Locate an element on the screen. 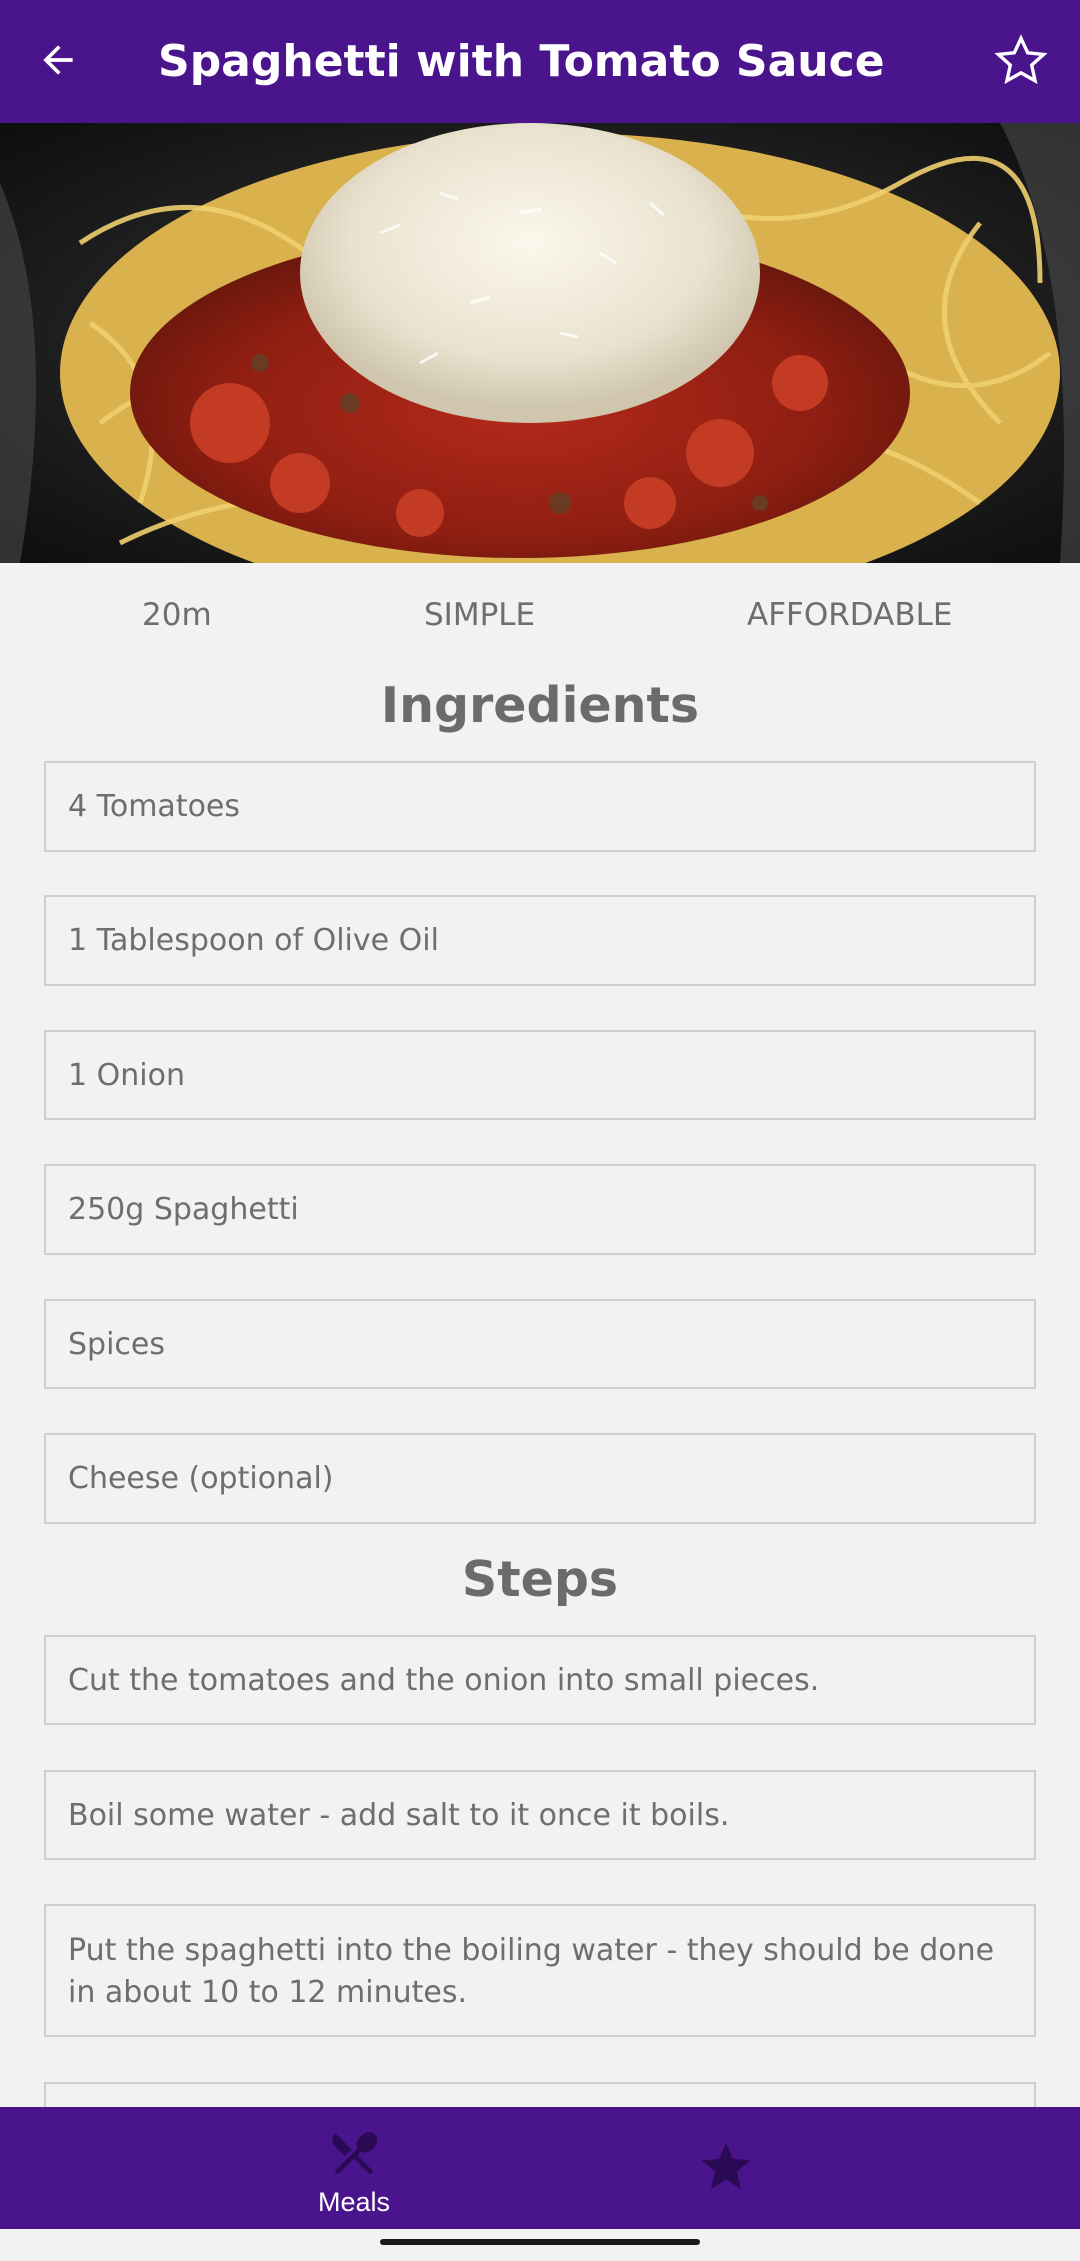 This screenshot has width=1080, height=2261. star-filled-icon is located at coordinates (726, 2165).